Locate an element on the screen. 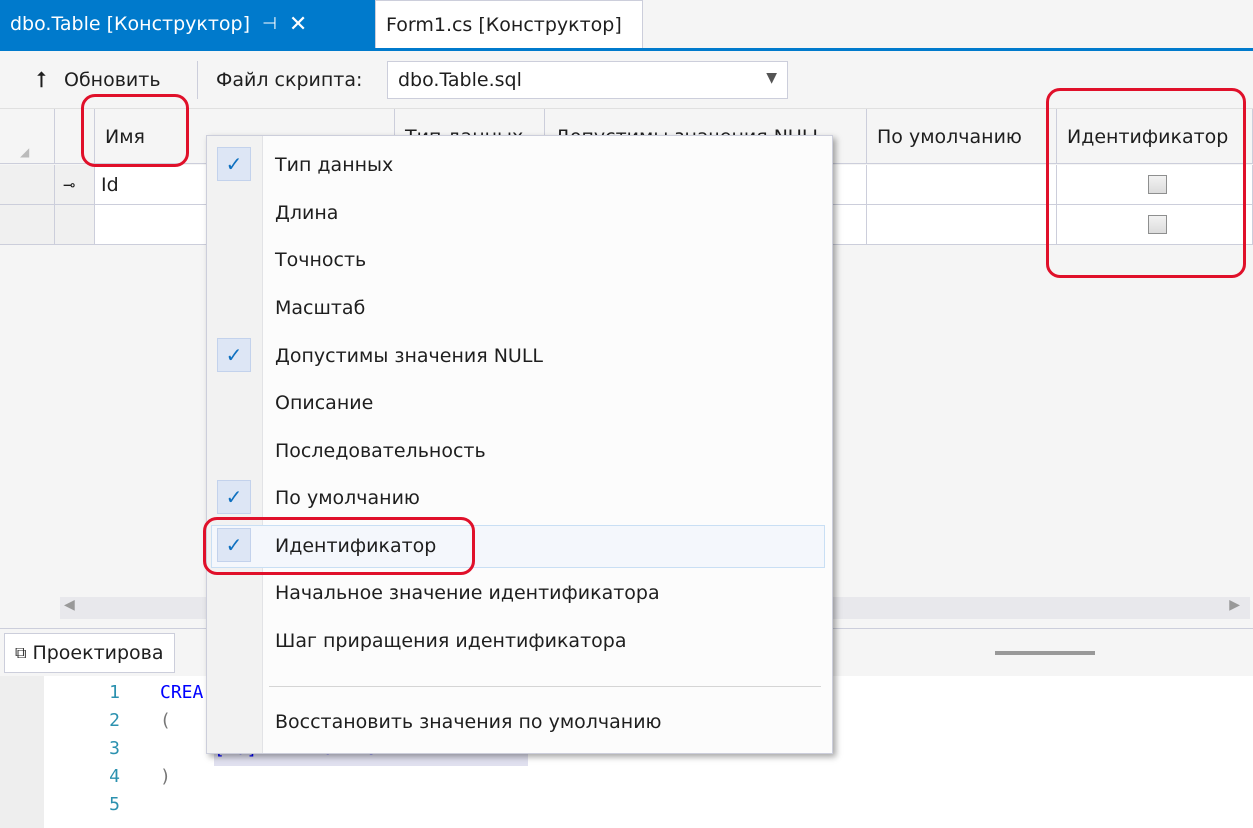  close-icon: ✕ is located at coordinates (298, 24).